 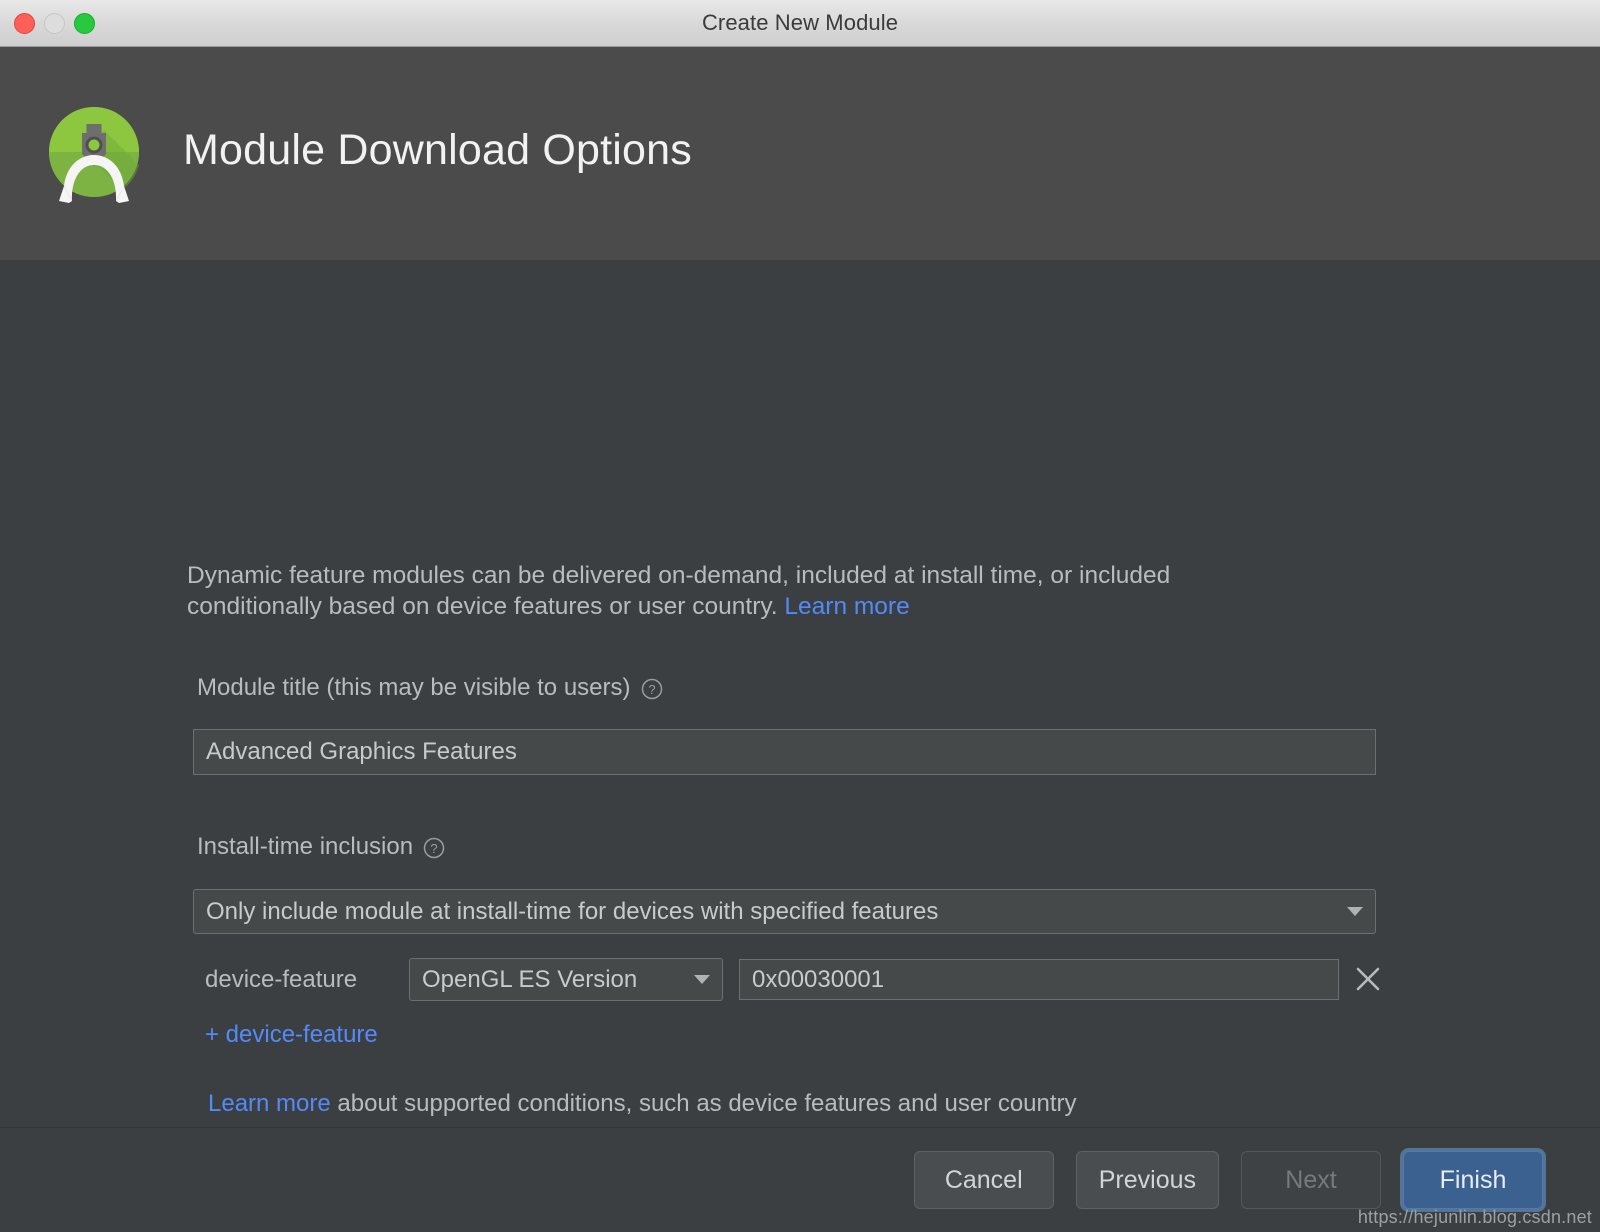 I want to click on page-title: Module Download Options, so click(x=437, y=150).